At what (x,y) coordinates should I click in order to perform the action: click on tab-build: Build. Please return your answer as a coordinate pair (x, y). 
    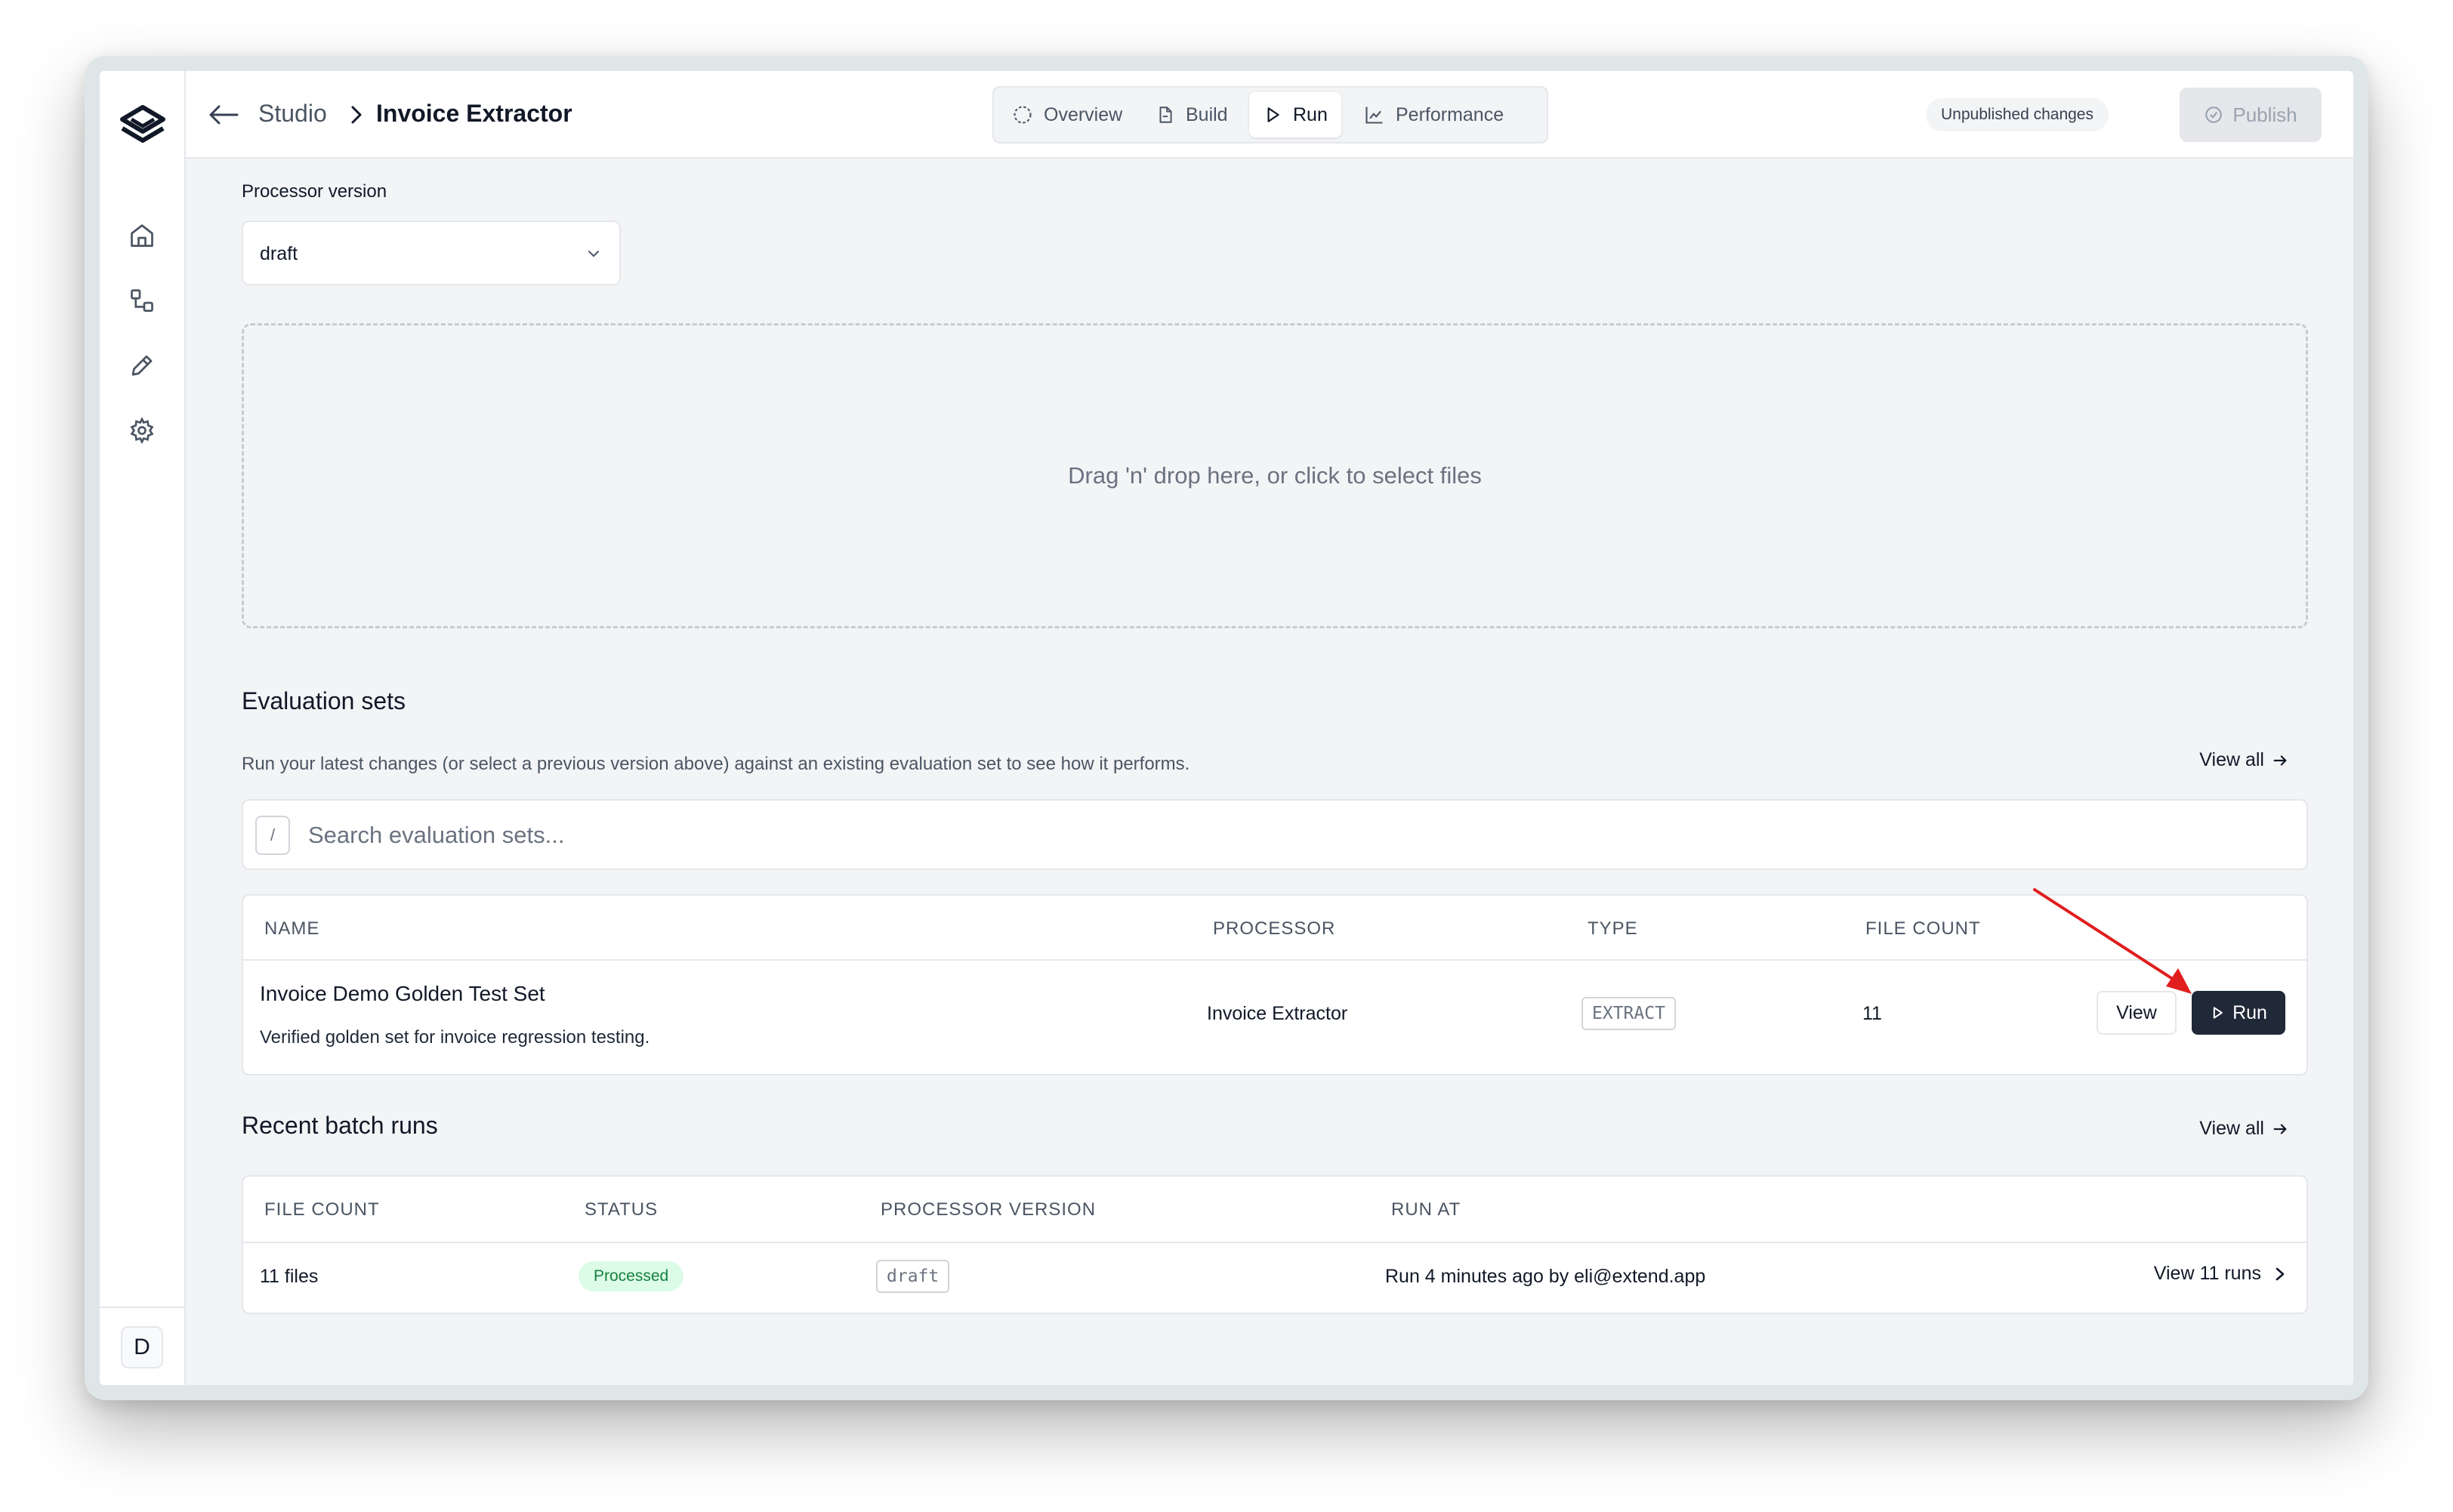
    Looking at the image, I should click on (1192, 114).